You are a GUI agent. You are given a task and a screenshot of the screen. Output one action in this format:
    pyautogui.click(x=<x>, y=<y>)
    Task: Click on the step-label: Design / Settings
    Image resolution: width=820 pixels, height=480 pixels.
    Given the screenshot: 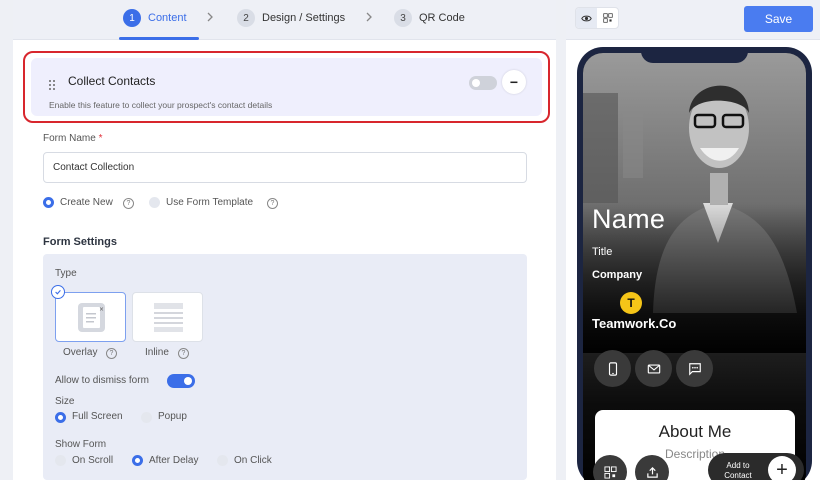 What is the action you would take?
    pyautogui.click(x=304, y=18)
    